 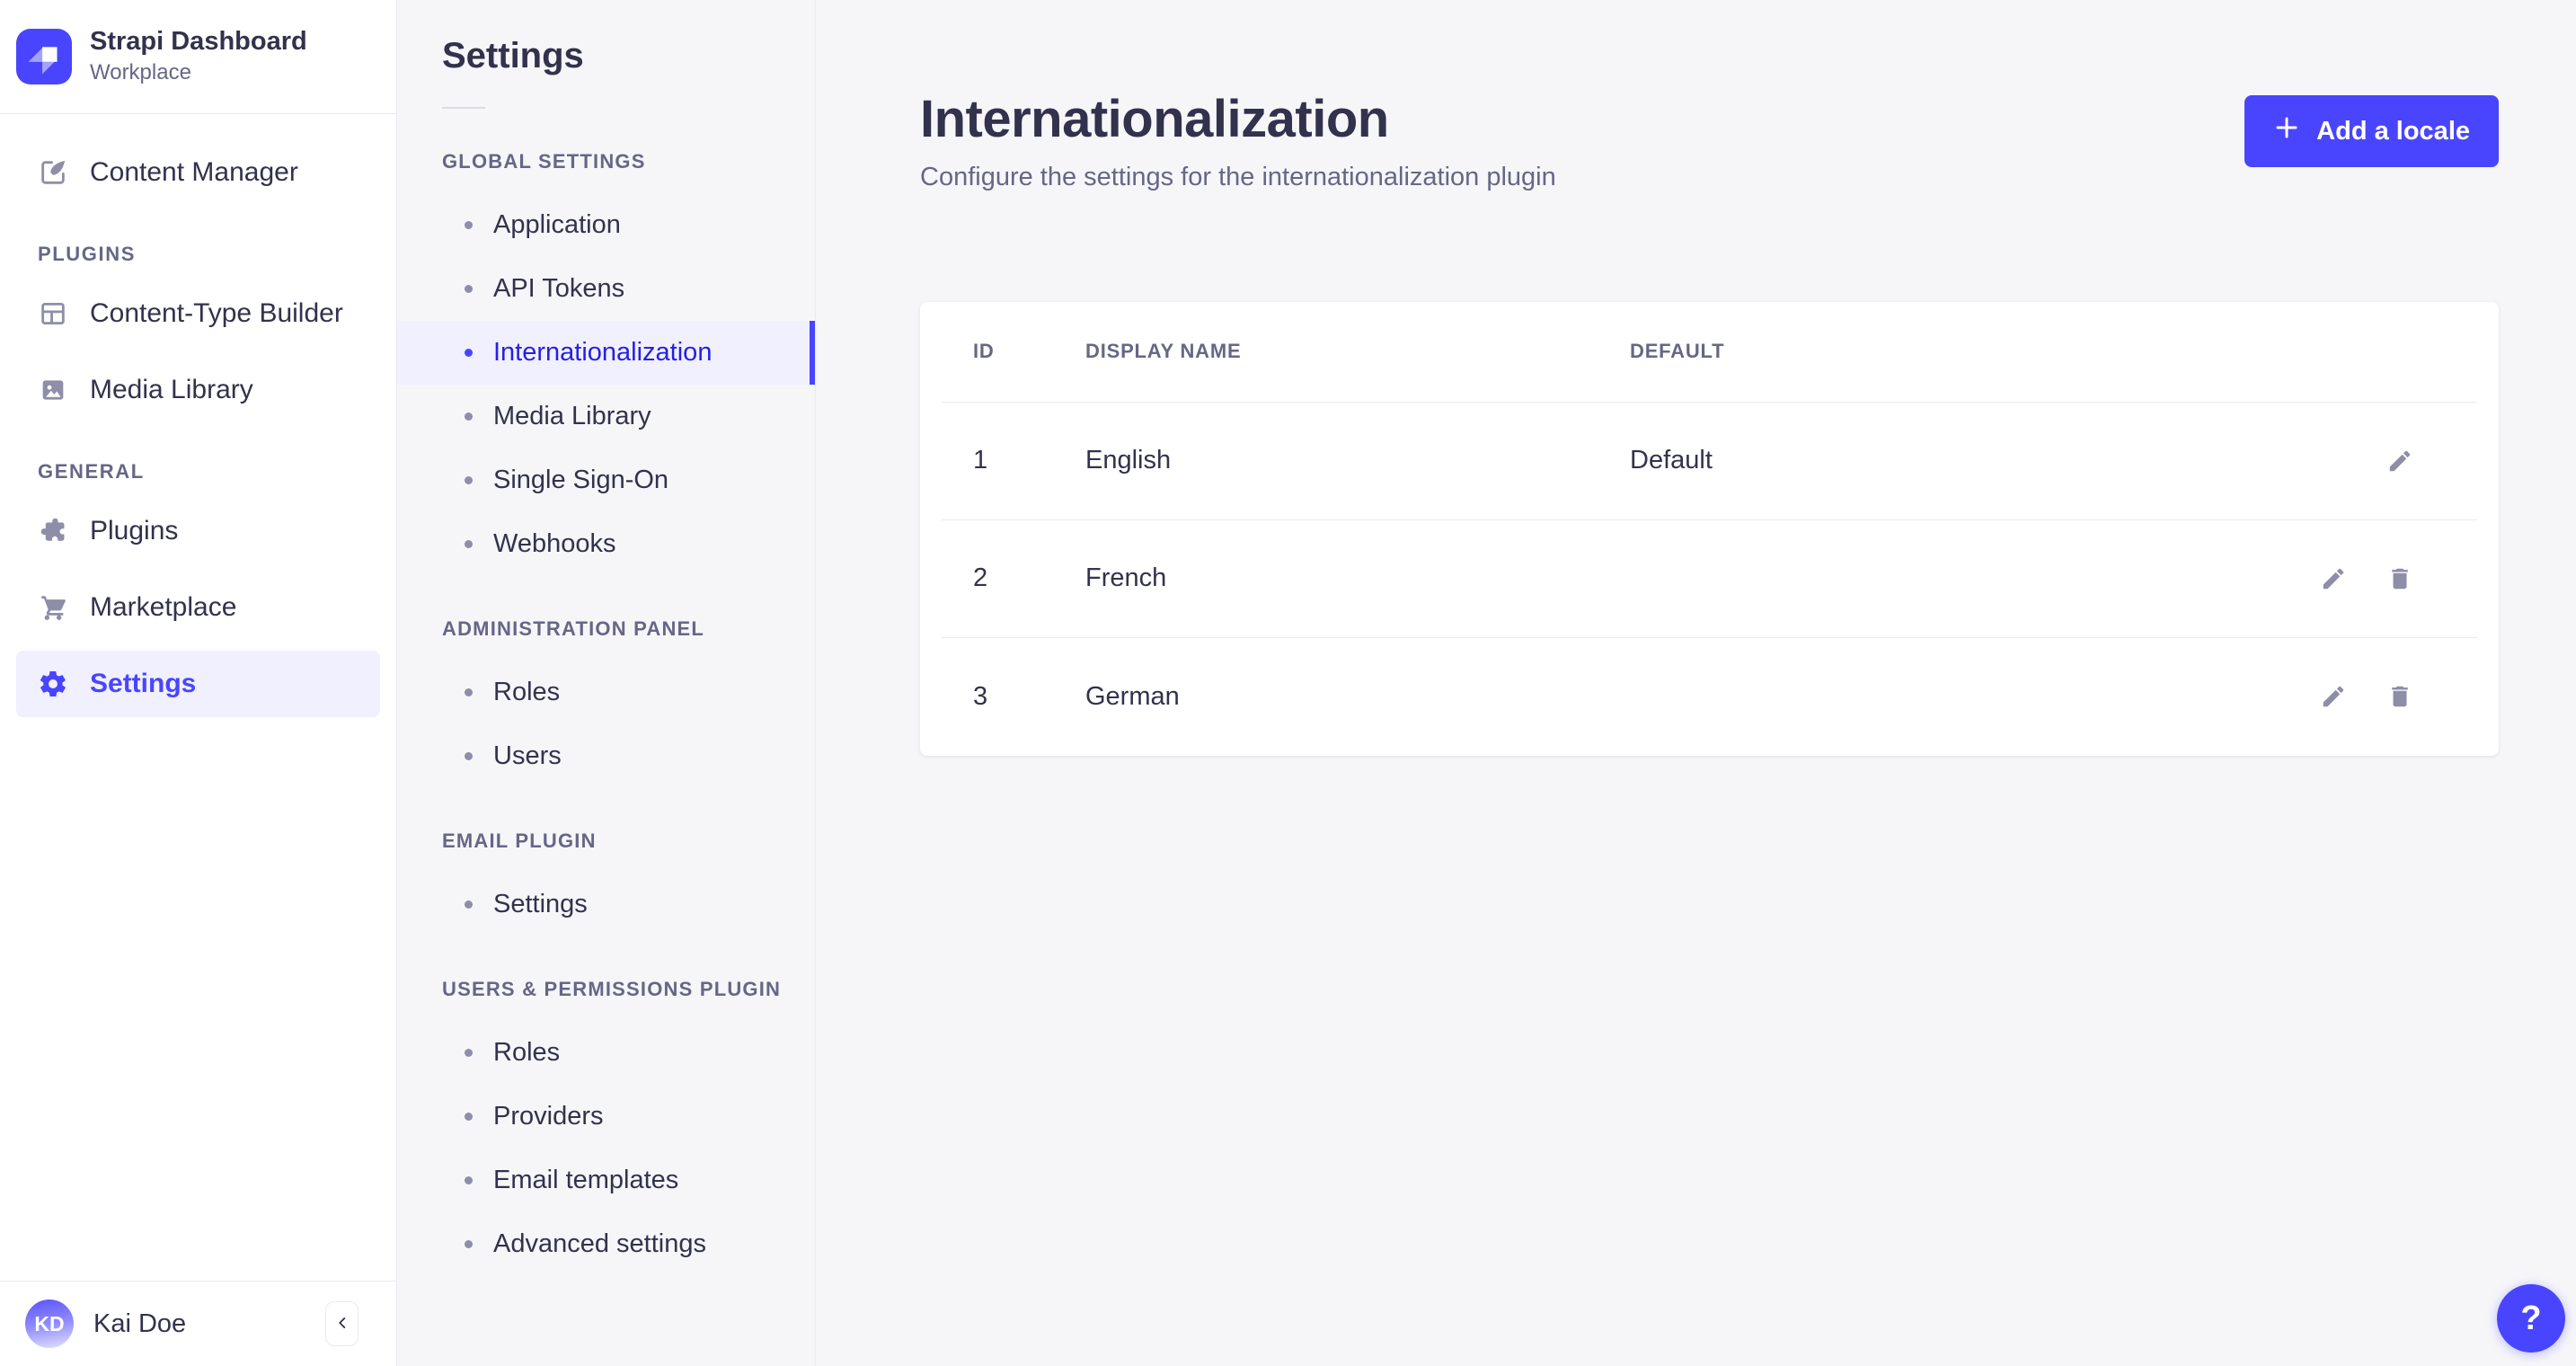 I want to click on sidebar-item-content-manager: Content Manager, so click(x=198, y=172).